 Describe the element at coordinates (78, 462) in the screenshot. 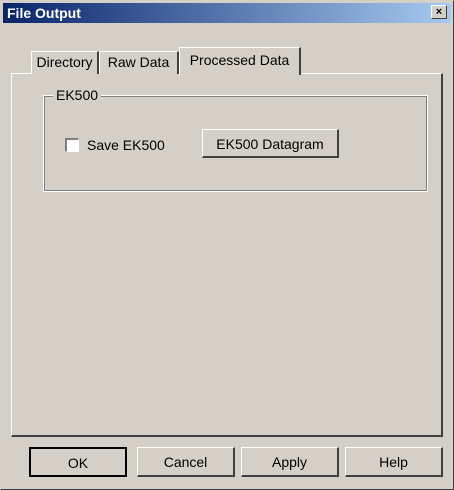

I see `ok-button: OK` at that location.